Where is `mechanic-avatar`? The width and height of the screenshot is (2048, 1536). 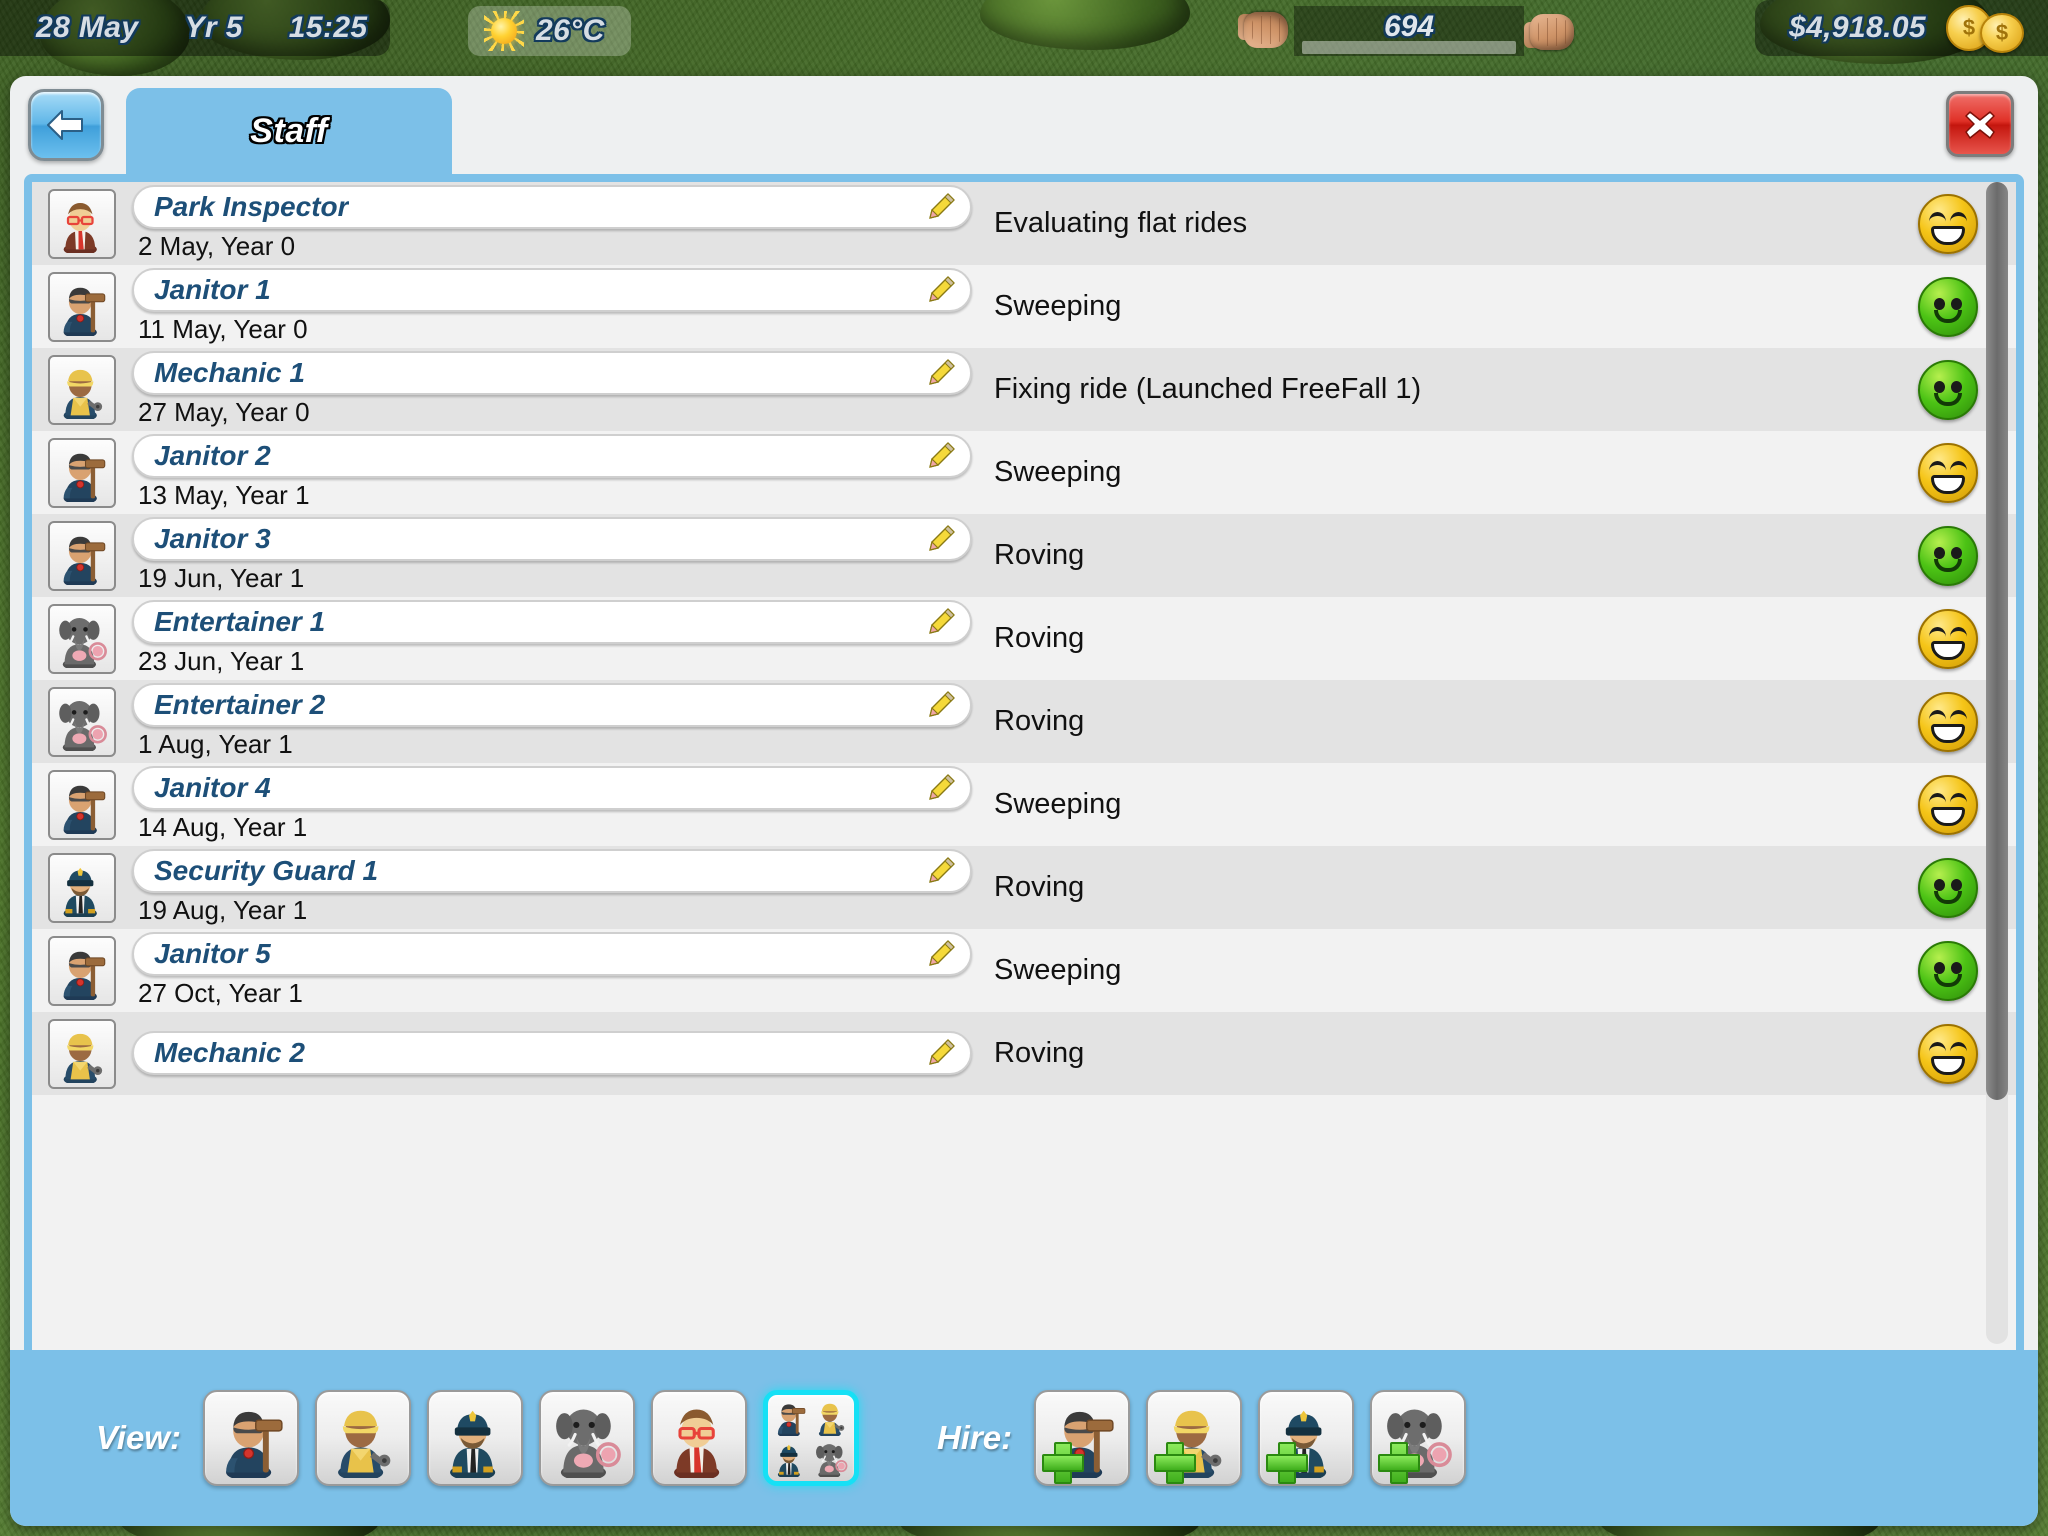 mechanic-avatar is located at coordinates (83, 394).